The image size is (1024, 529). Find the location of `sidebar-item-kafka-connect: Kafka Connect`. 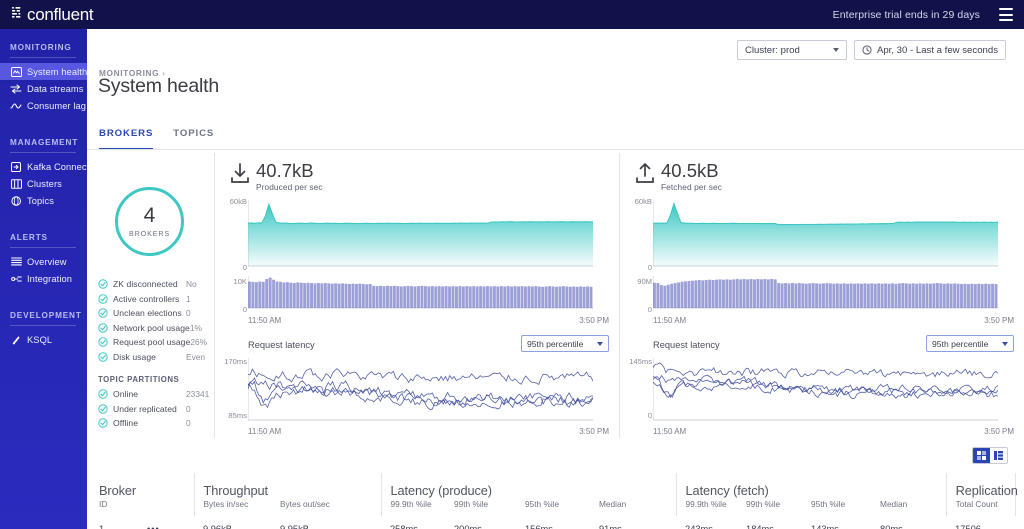

sidebar-item-kafka-connect: Kafka Connect is located at coordinates (43, 166).